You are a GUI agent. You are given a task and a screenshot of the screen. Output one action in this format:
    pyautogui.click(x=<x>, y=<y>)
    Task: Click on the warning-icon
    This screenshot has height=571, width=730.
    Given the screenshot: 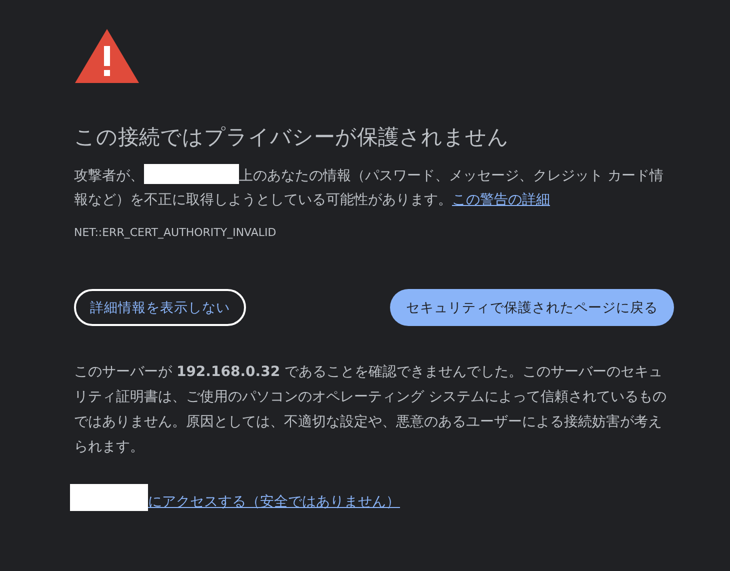 What is the action you would take?
    pyautogui.click(x=107, y=56)
    